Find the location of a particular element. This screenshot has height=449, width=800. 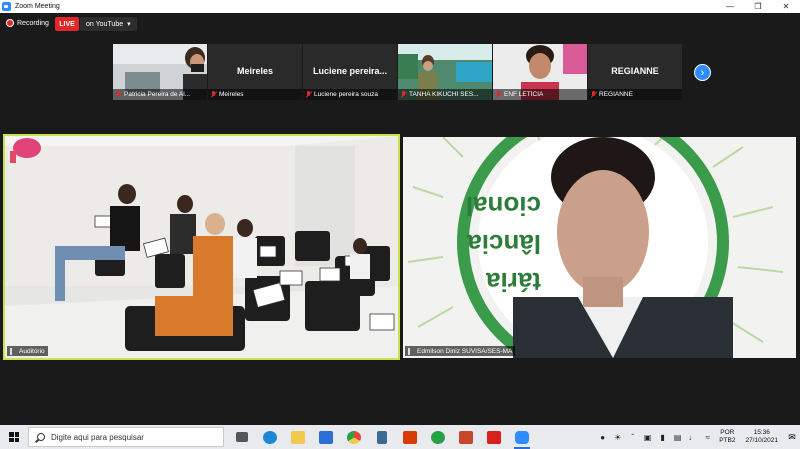

video-name-label: Edmilson Diniz SUVISA/SES-MA is located at coordinates (460, 351).